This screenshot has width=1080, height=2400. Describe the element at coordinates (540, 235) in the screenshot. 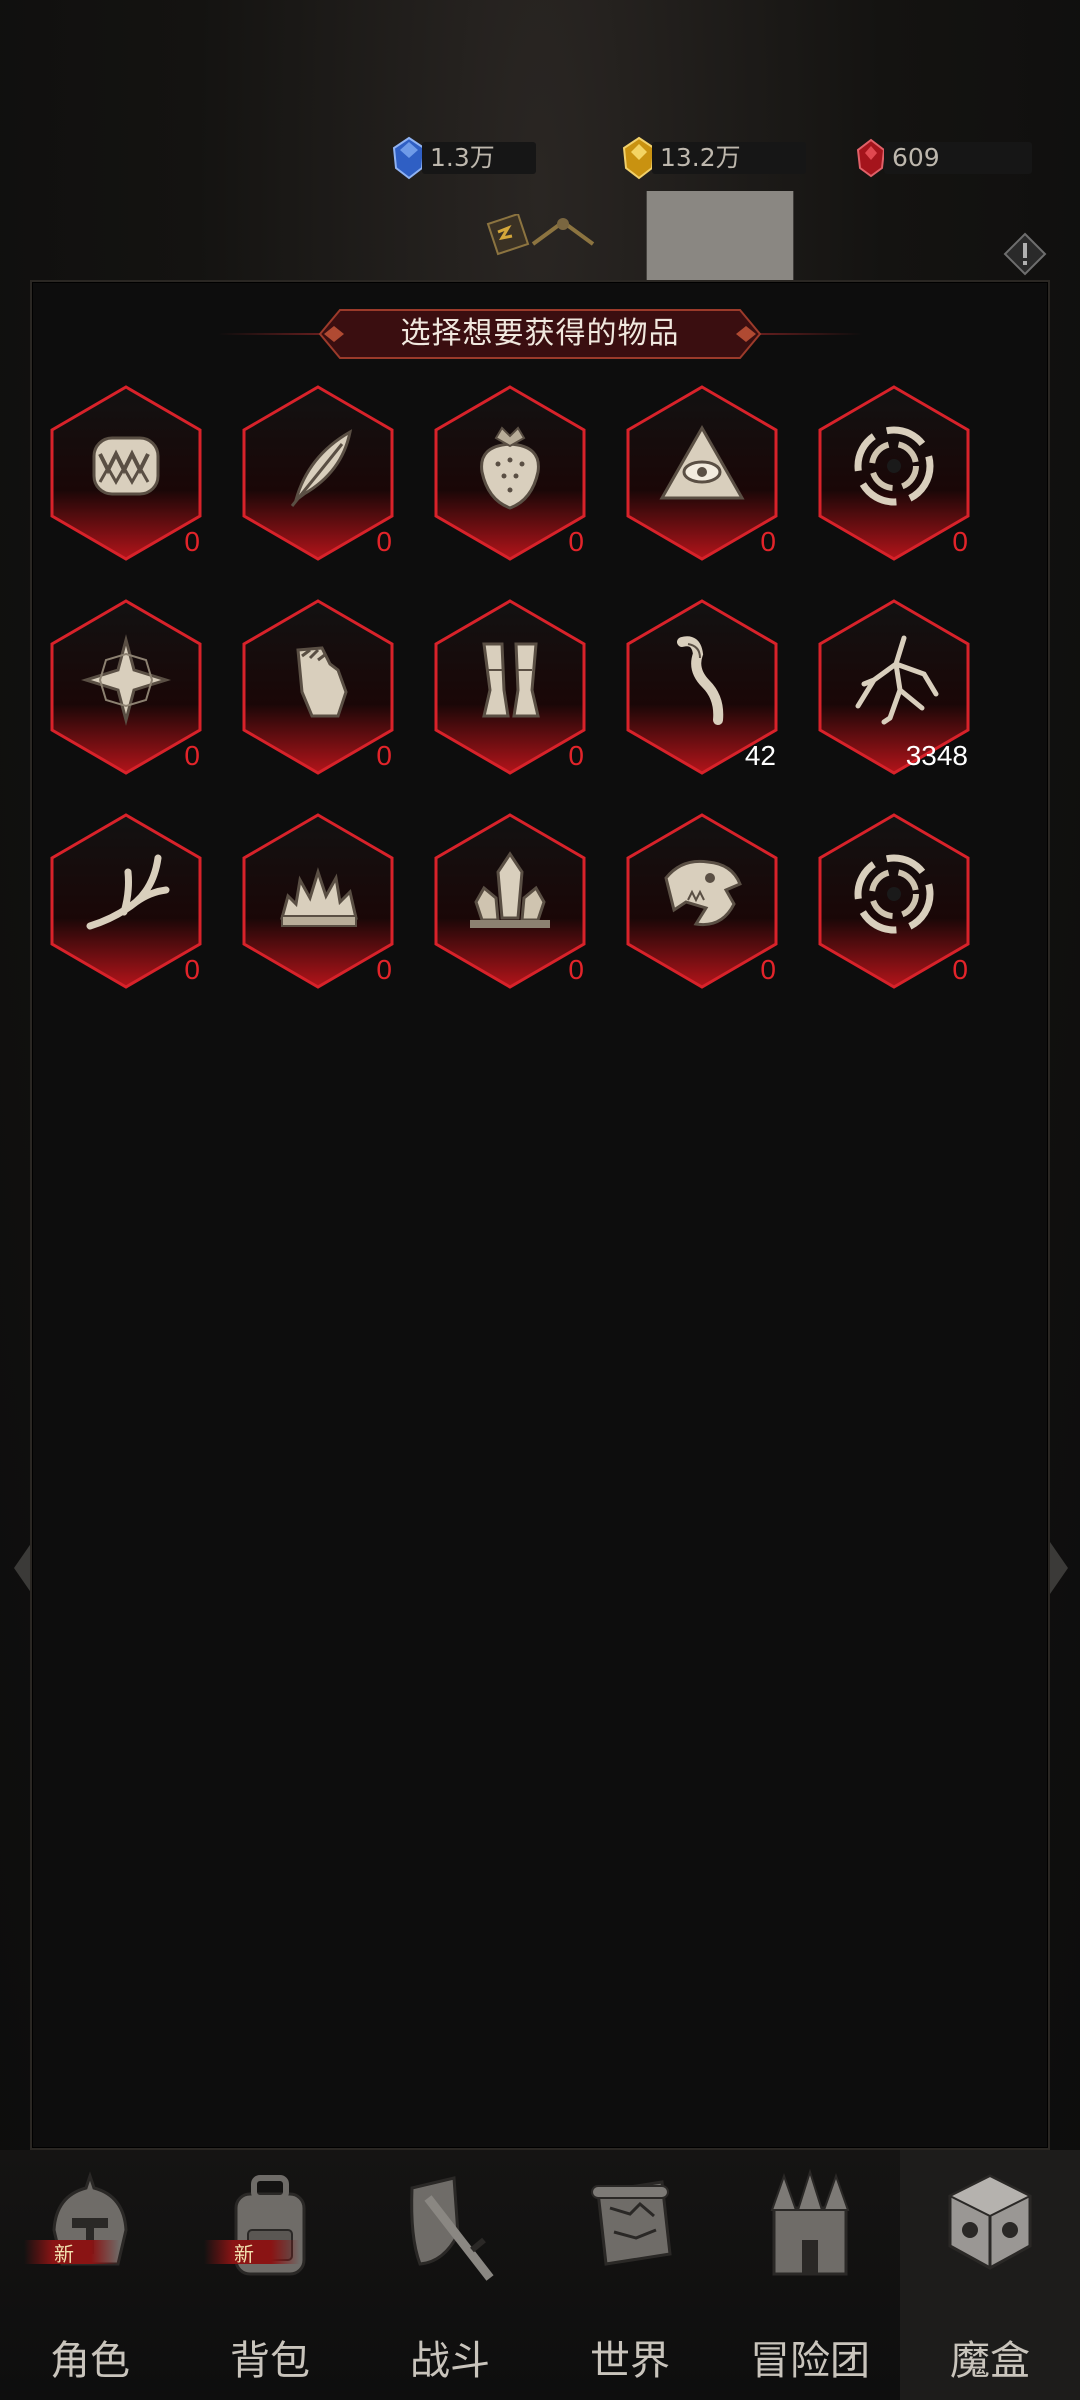

I see `guild-emblem-icon` at that location.